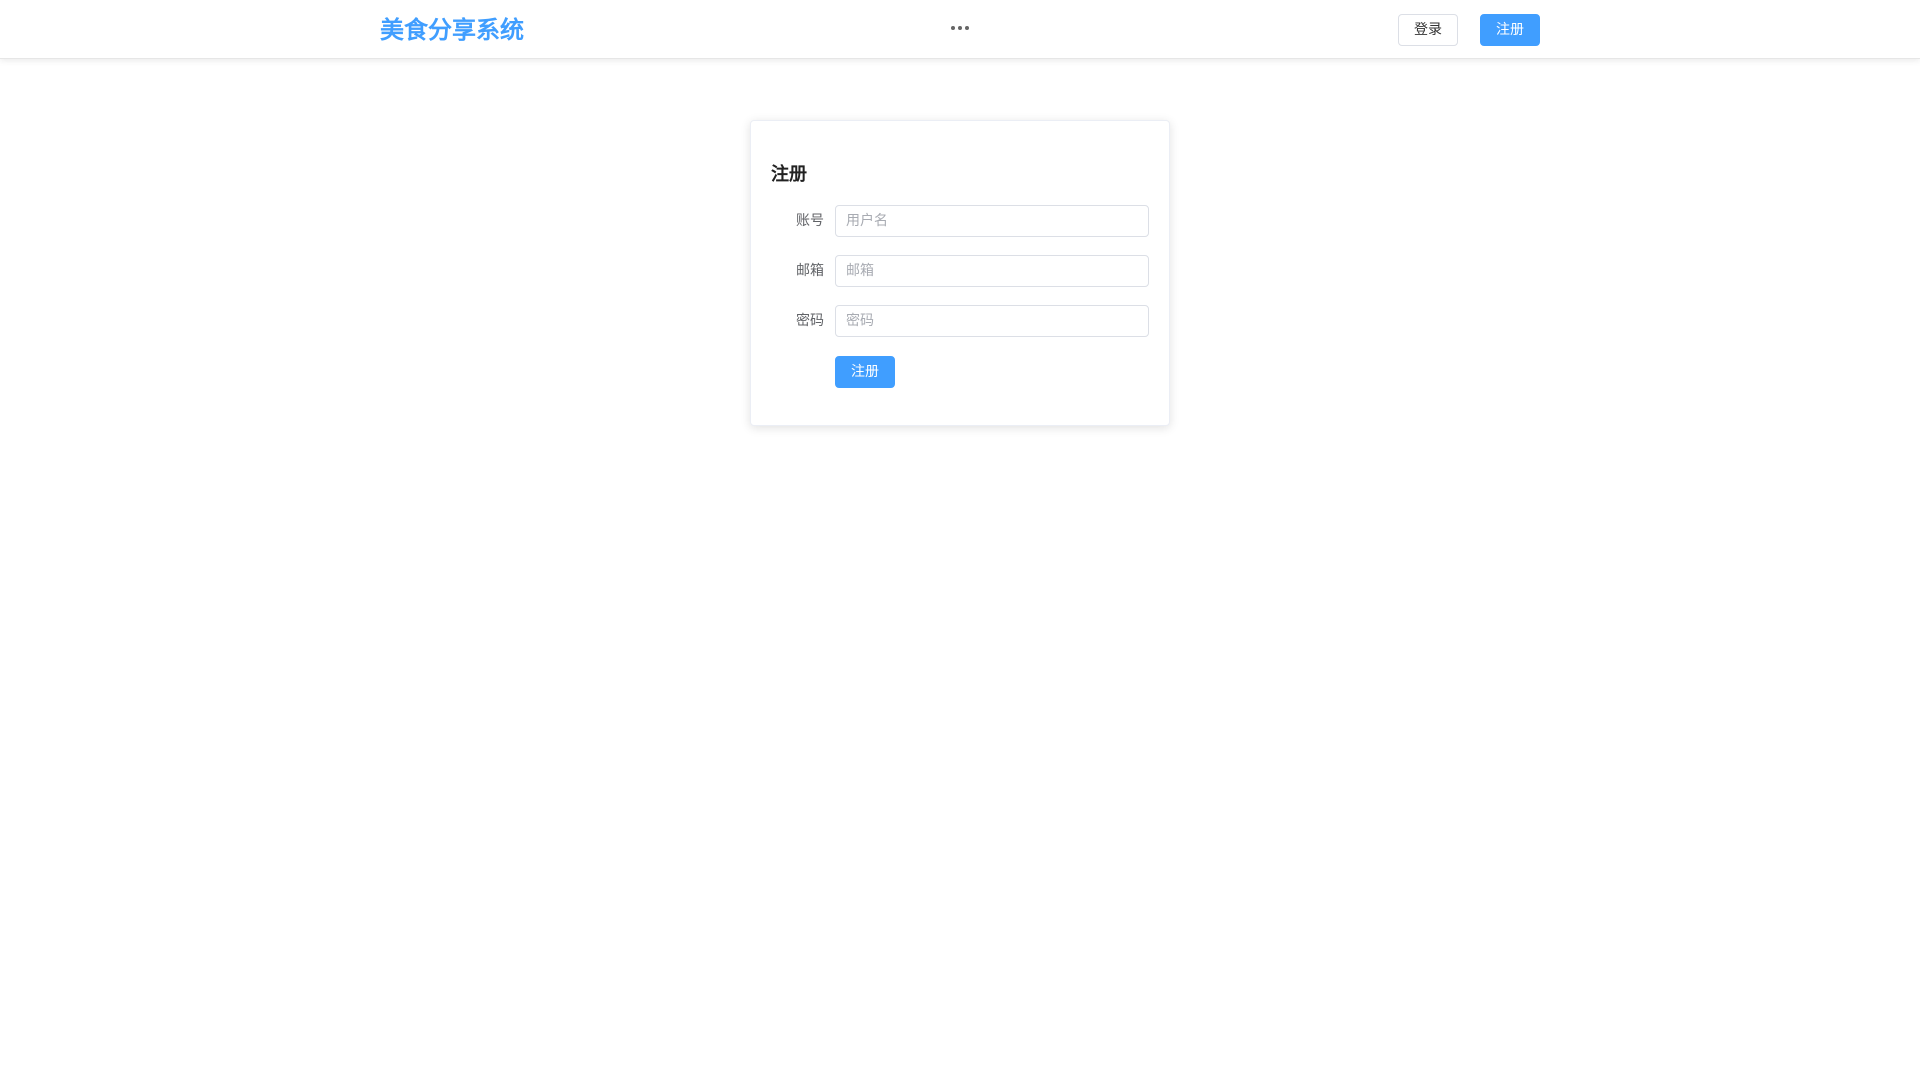 This screenshot has width=1920, height=1080. I want to click on register-submit-button: 注册, so click(865, 372).